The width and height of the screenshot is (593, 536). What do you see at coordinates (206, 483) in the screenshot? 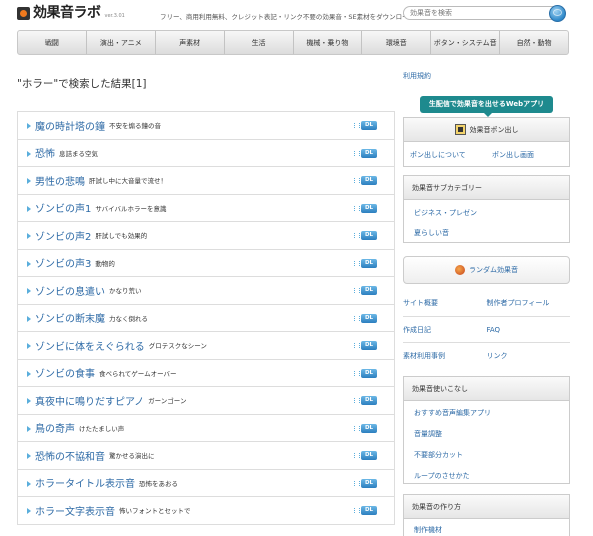
I see `result-row: ホラータイトル表示音 恐怖をあおる DL` at bounding box center [206, 483].